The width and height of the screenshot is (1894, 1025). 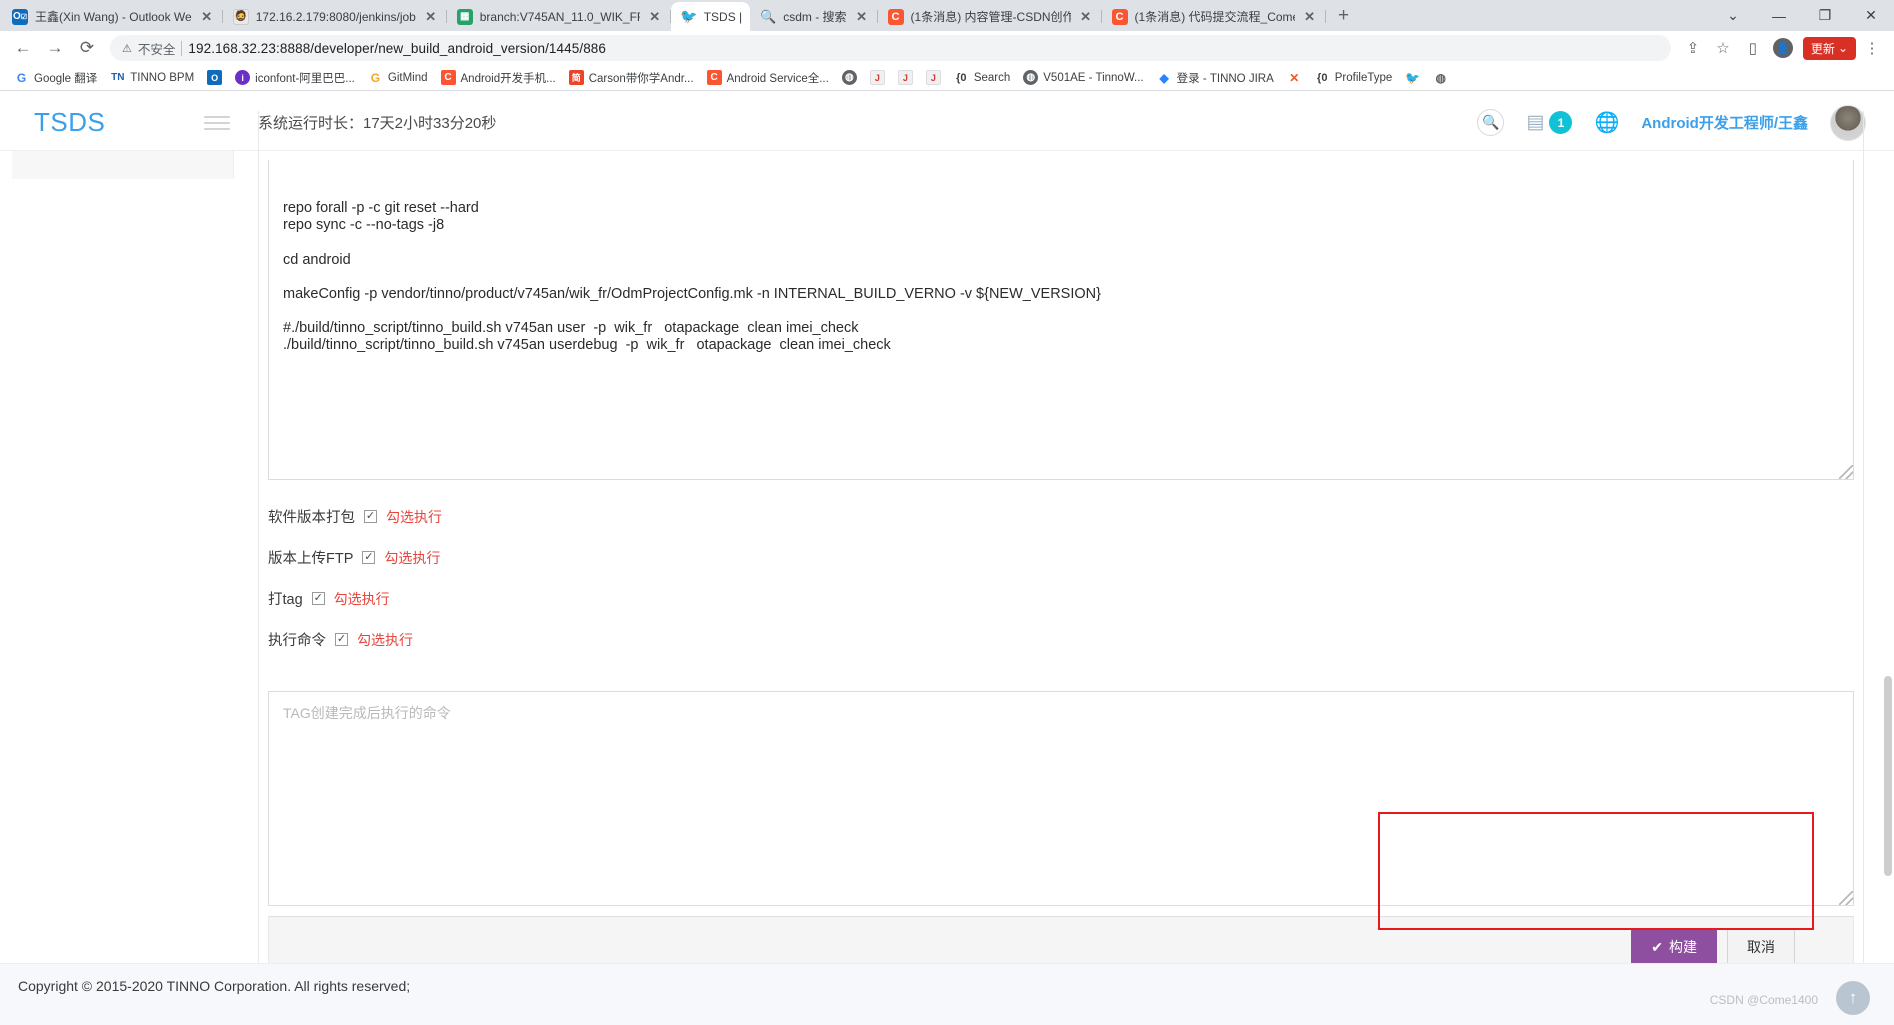 I want to click on browser-tab-4: 🔍 csdm - 搜索 ✕, so click(x=814, y=16).